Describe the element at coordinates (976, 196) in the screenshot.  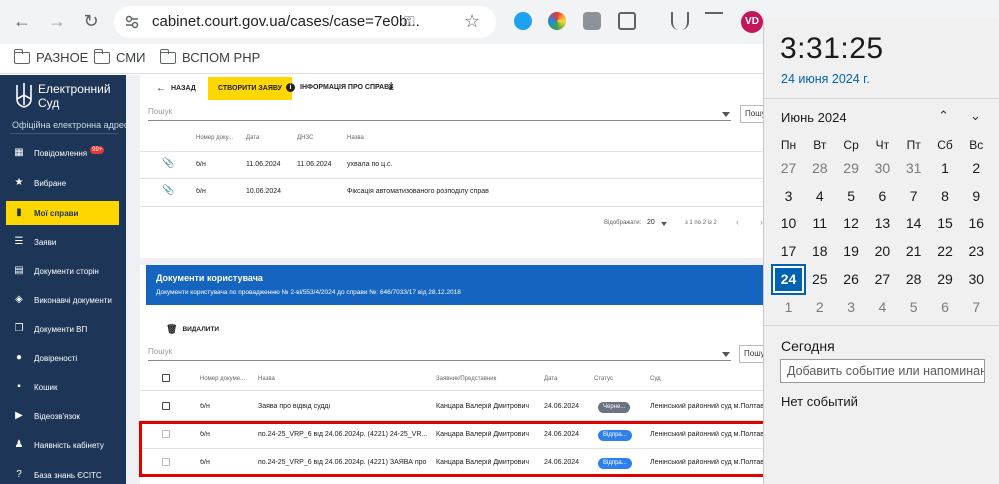
I see `calendar-day: 9` at that location.